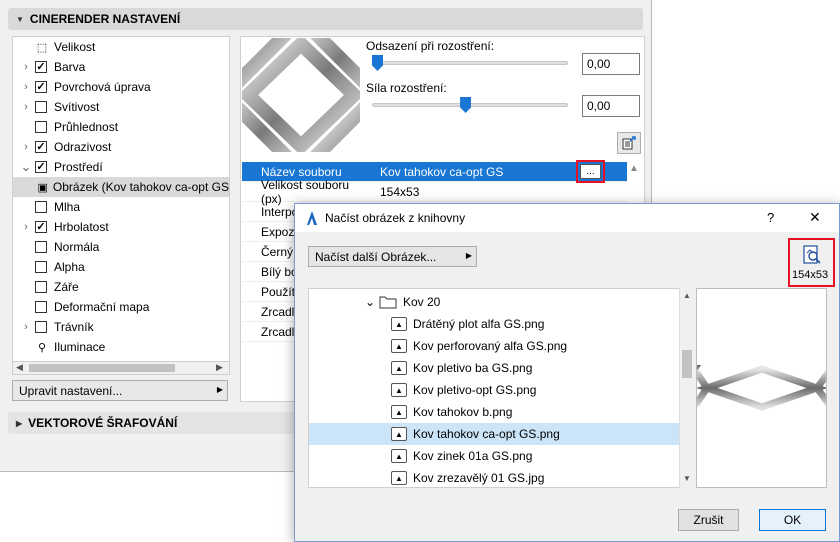 This screenshot has width=840, height=542. What do you see at coordinates (434, 192) in the screenshot?
I see `property-row: Velikost souboru (px) 154x53` at bounding box center [434, 192].